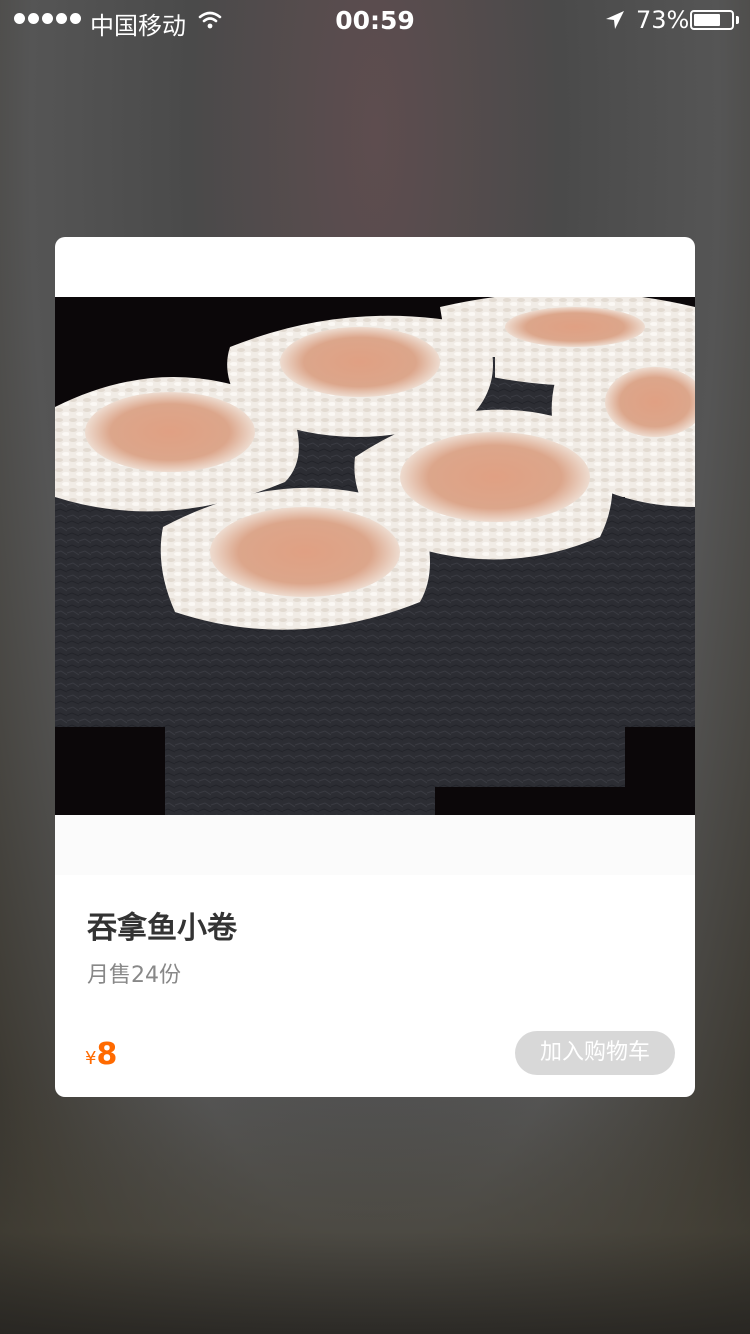  What do you see at coordinates (162, 928) in the screenshot?
I see `product-name: 吞拿鱼小卷` at bounding box center [162, 928].